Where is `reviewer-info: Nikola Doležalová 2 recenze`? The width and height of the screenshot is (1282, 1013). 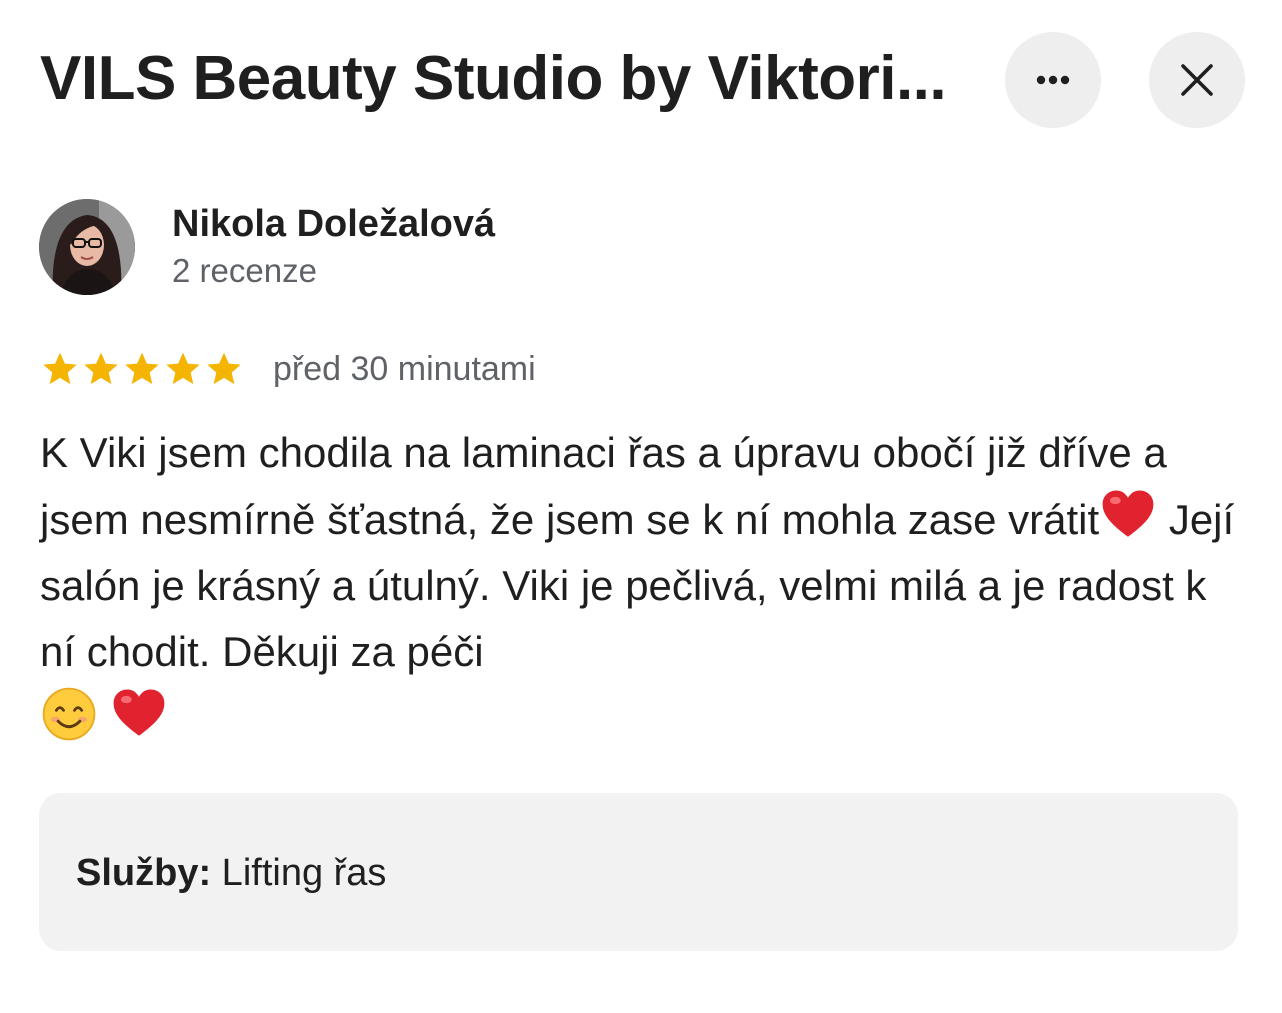
reviewer-info: Nikola Doležalová 2 recenze is located at coordinates (640, 248).